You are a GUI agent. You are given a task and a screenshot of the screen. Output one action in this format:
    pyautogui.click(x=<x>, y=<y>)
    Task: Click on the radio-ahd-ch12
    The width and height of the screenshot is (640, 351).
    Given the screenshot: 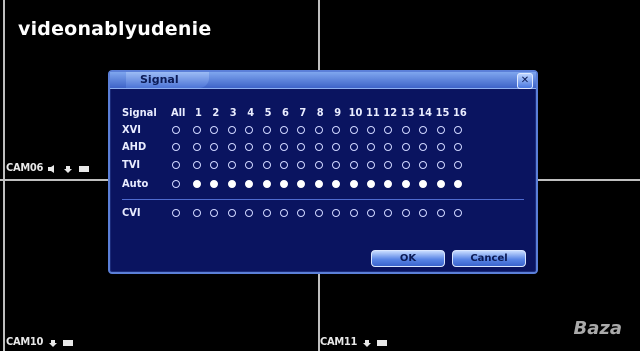 What is the action you would take?
    pyautogui.click(x=388, y=147)
    